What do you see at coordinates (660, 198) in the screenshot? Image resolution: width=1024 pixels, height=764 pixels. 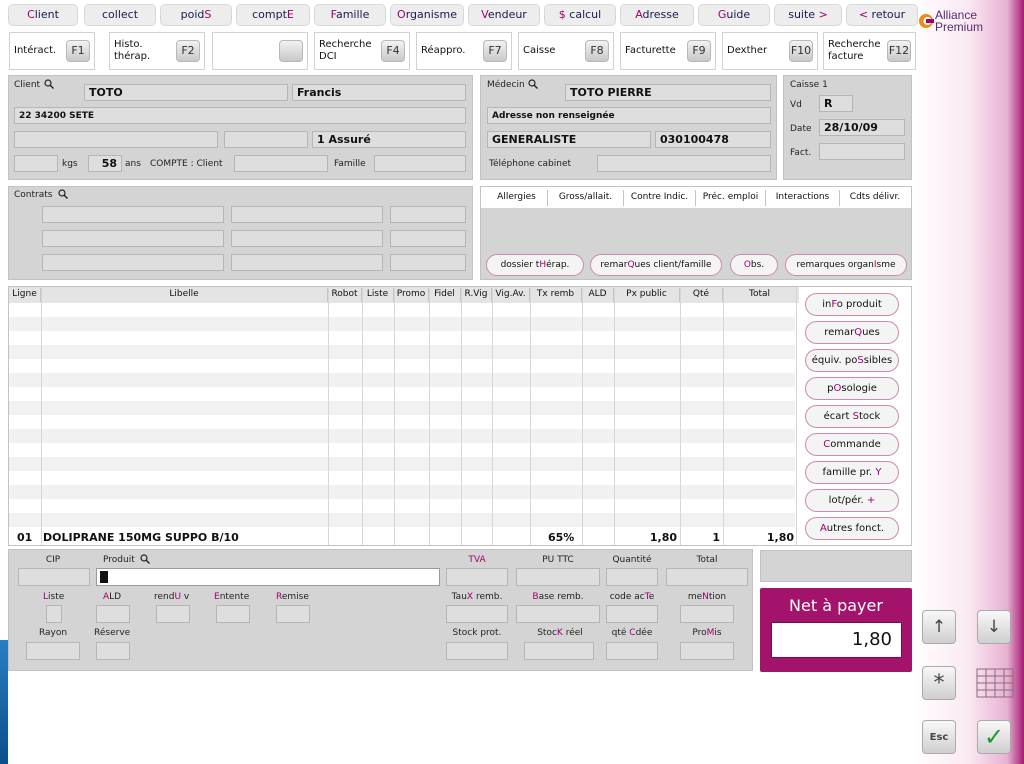 I see `tab-contre-indic: Contre Indic.` at bounding box center [660, 198].